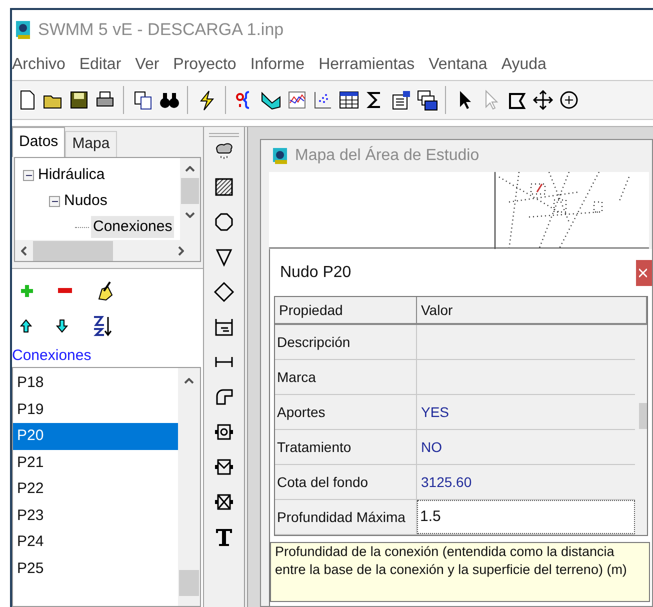 Image resolution: width=653 pixels, height=607 pixels. I want to click on property-value: NO, so click(431, 447).